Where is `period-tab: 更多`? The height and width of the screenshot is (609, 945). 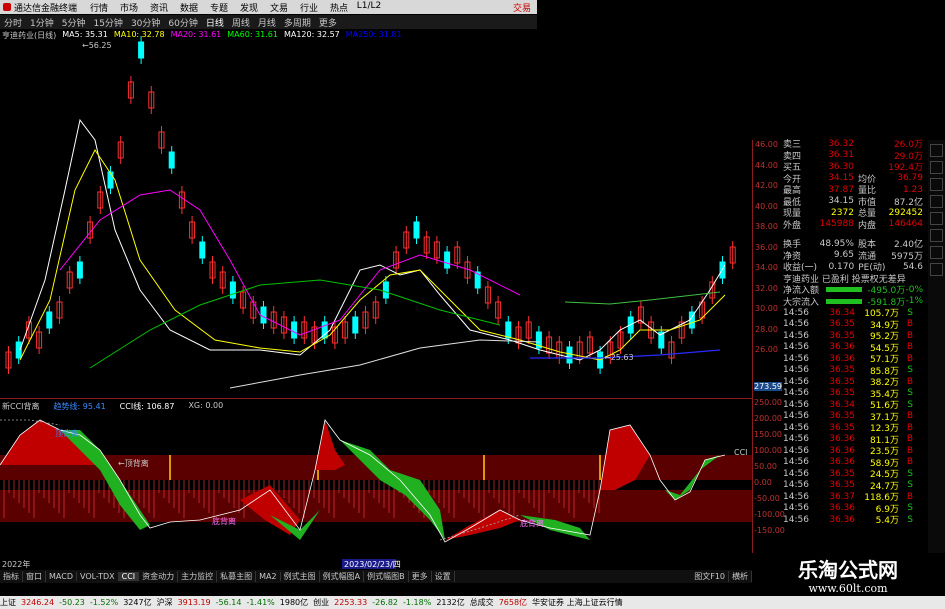 period-tab: 更多 is located at coordinates (328, 22).